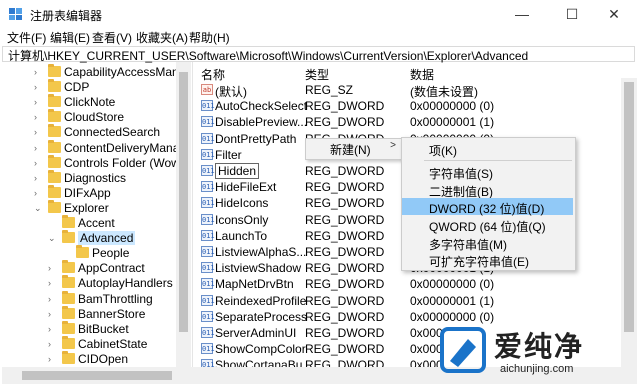 Image resolution: width=637 pixels, height=389 pixels. I want to click on watermark: 爱纯净 aichunjing.com, so click(533, 352).